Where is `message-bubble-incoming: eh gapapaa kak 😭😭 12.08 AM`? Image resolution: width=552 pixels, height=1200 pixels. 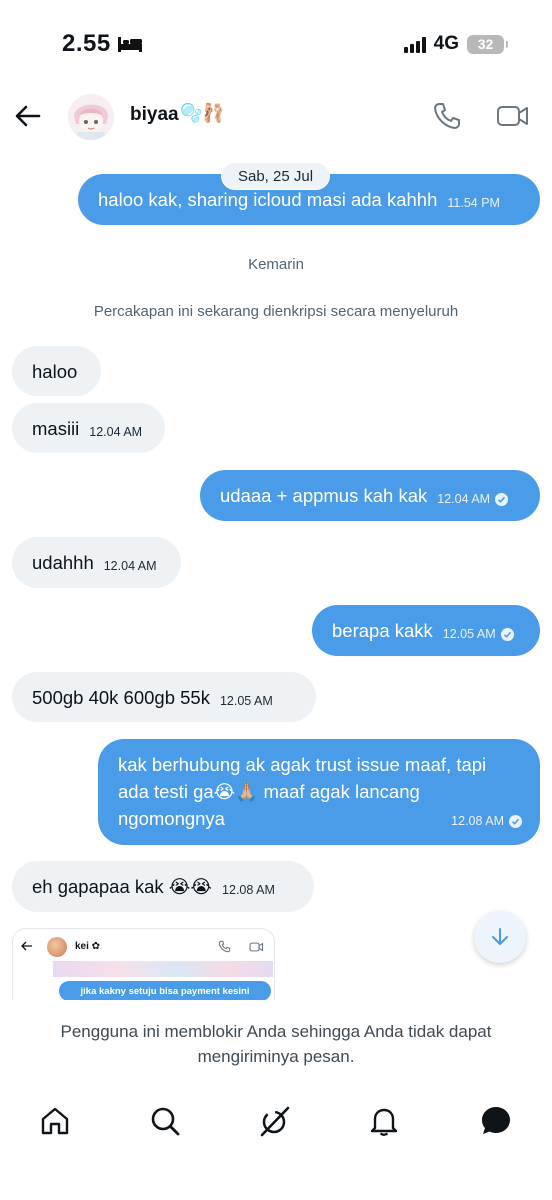
message-bubble-incoming: eh gapapaa kak 😭😭 12.08 AM is located at coordinates (163, 886).